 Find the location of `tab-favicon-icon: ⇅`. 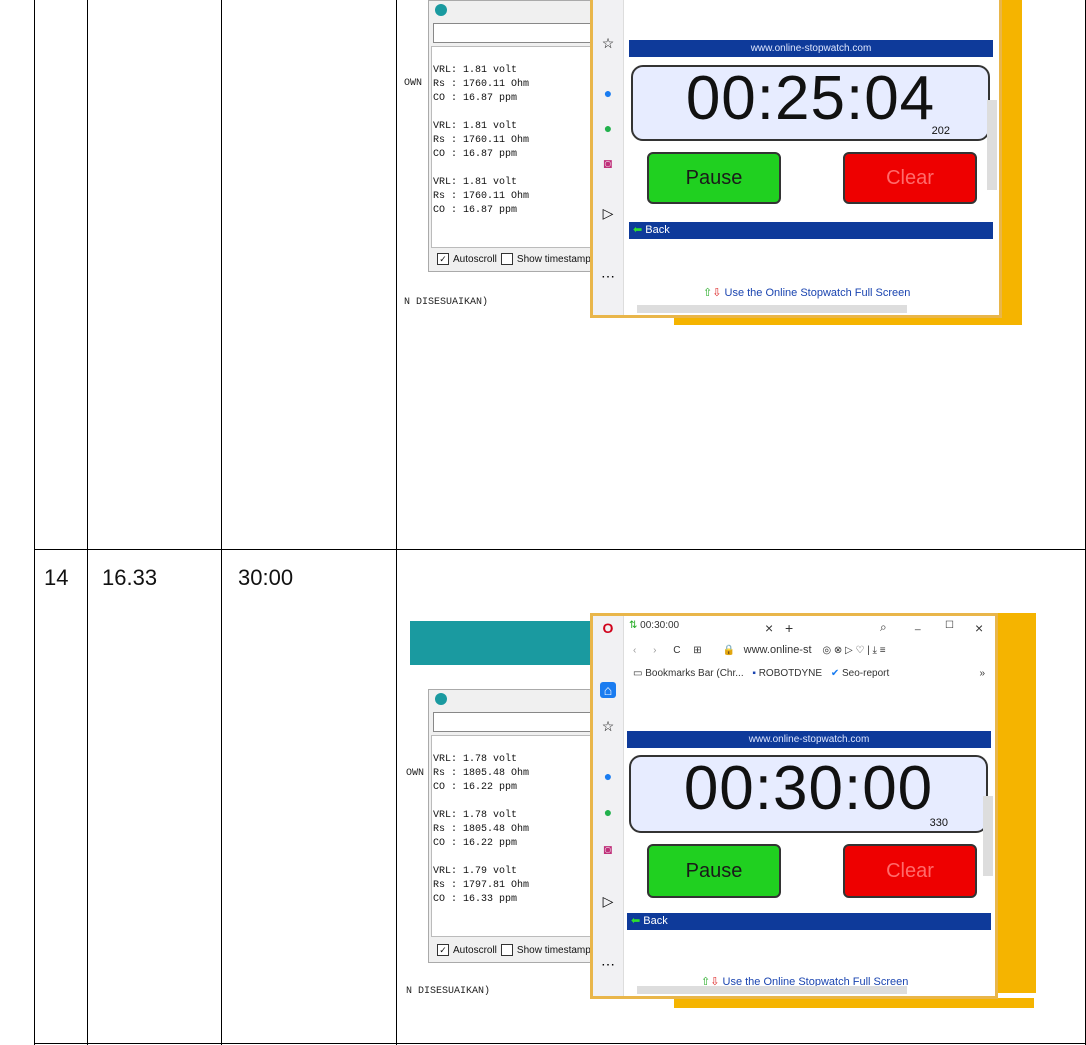

tab-favicon-icon: ⇅ is located at coordinates (633, 625).